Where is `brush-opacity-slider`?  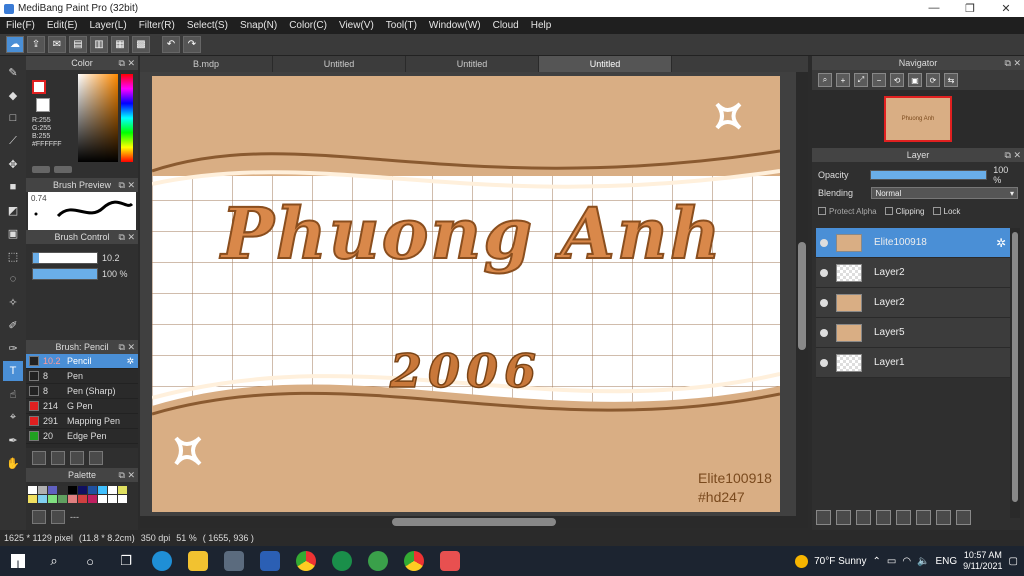
brush-opacity-slider is located at coordinates (65, 274).